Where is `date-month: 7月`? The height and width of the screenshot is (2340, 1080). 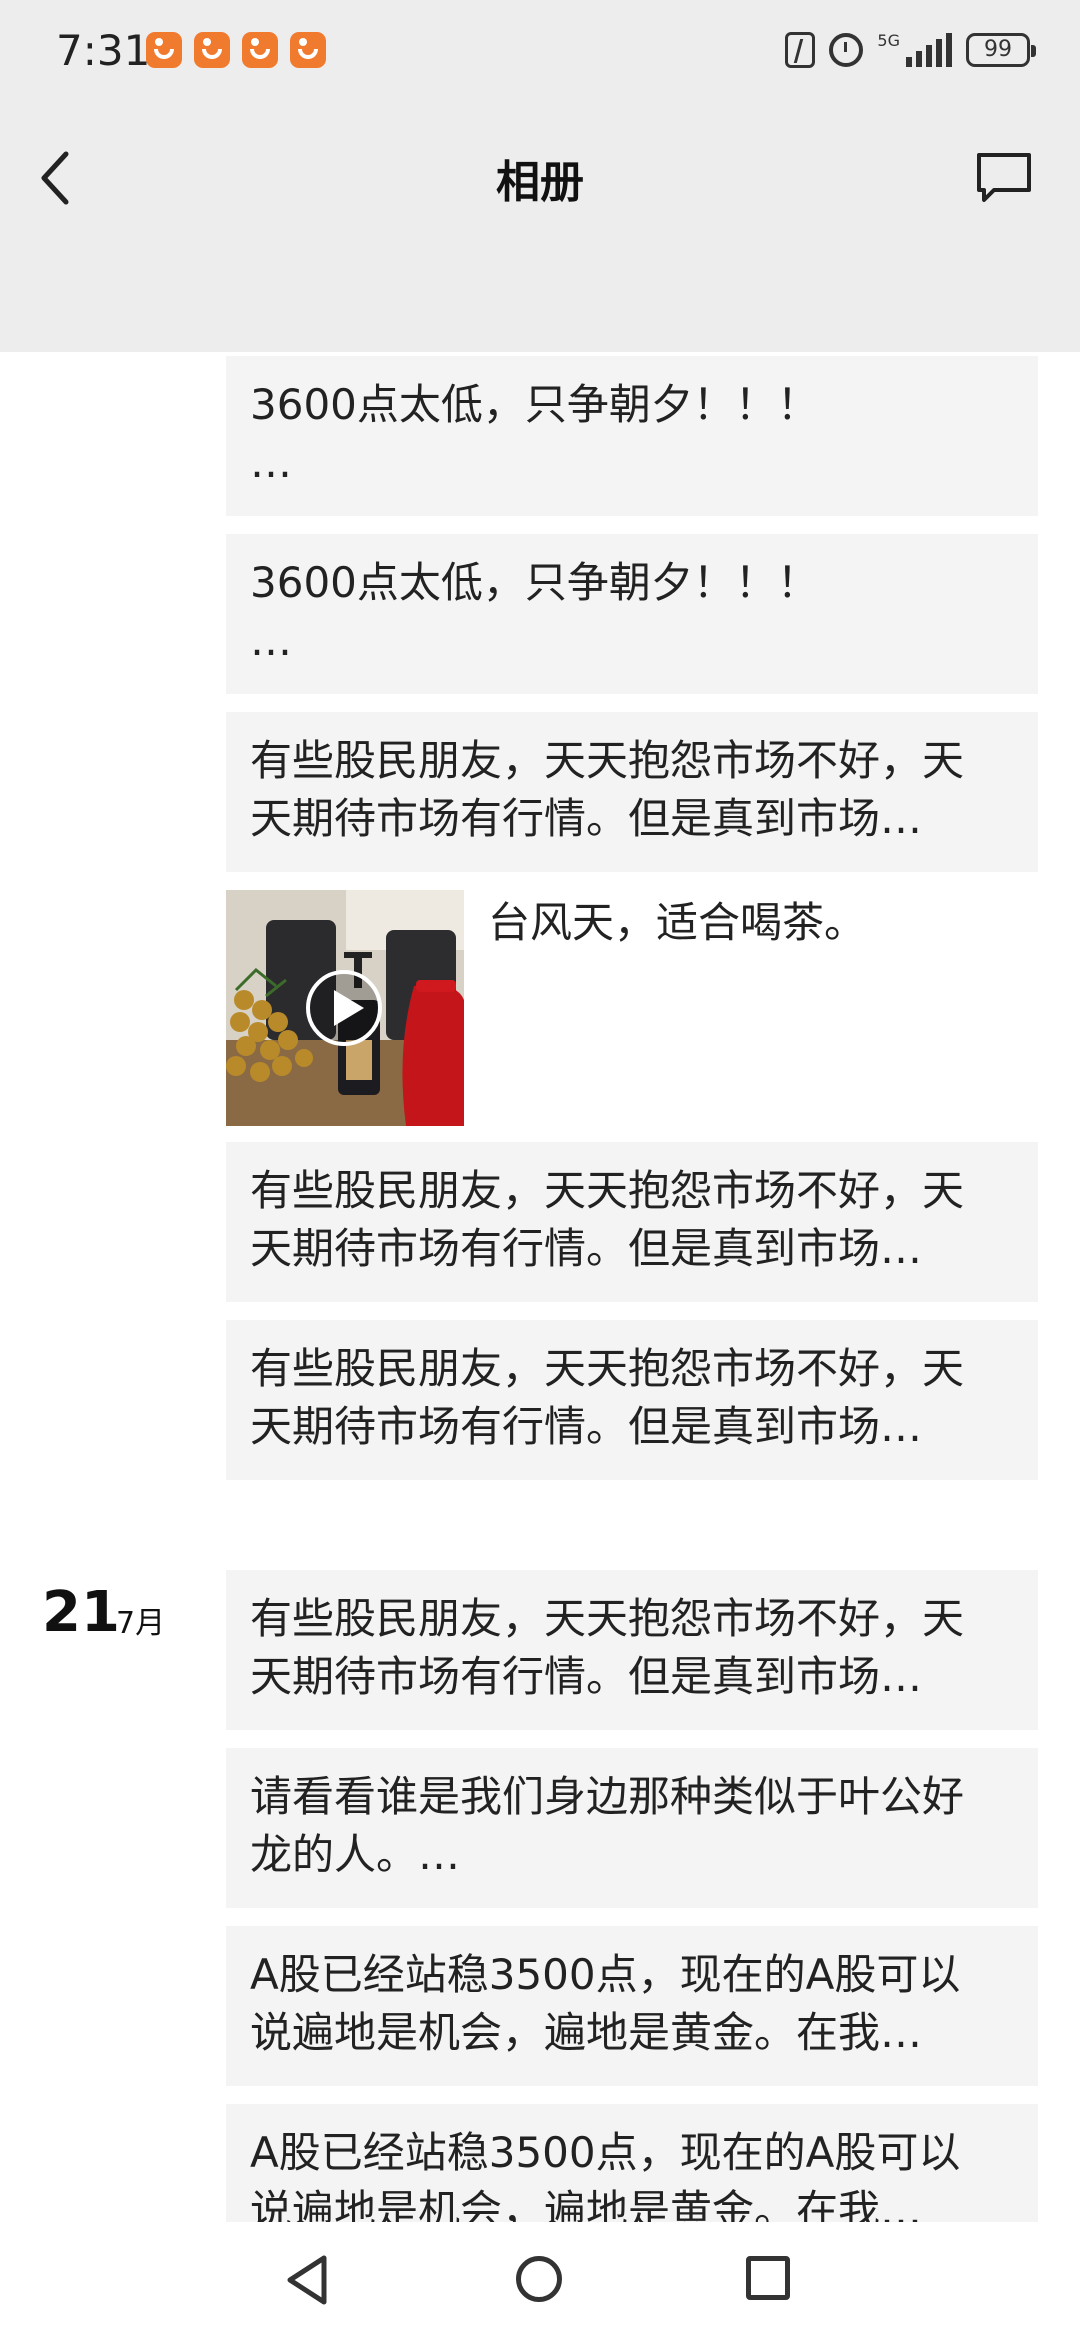
date-month: 7月 is located at coordinates (141, 1623).